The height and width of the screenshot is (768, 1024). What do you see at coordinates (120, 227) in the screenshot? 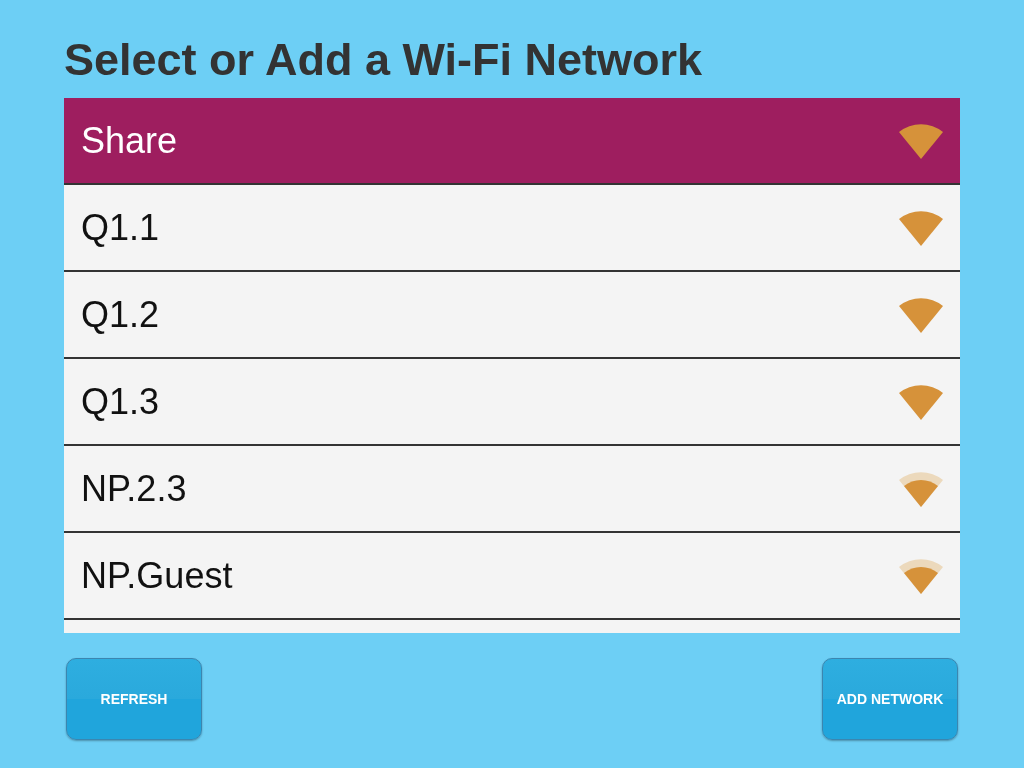
I see `network-name: Q1.1` at bounding box center [120, 227].